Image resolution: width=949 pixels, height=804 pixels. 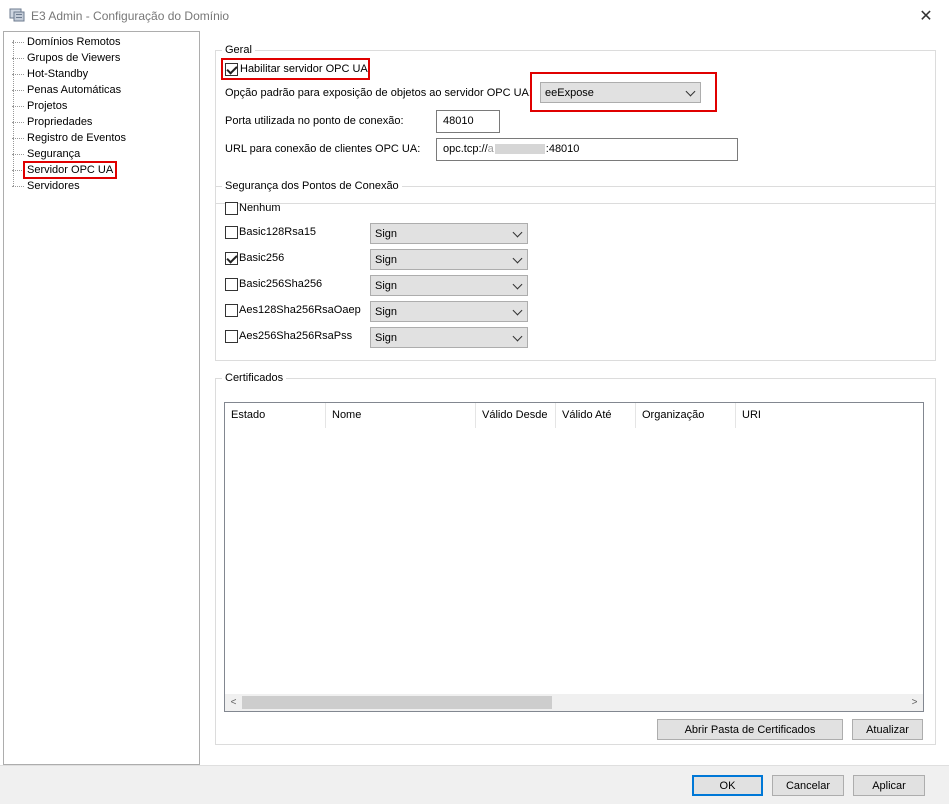 I want to click on exposure-value: eeExpose, so click(x=569, y=93).